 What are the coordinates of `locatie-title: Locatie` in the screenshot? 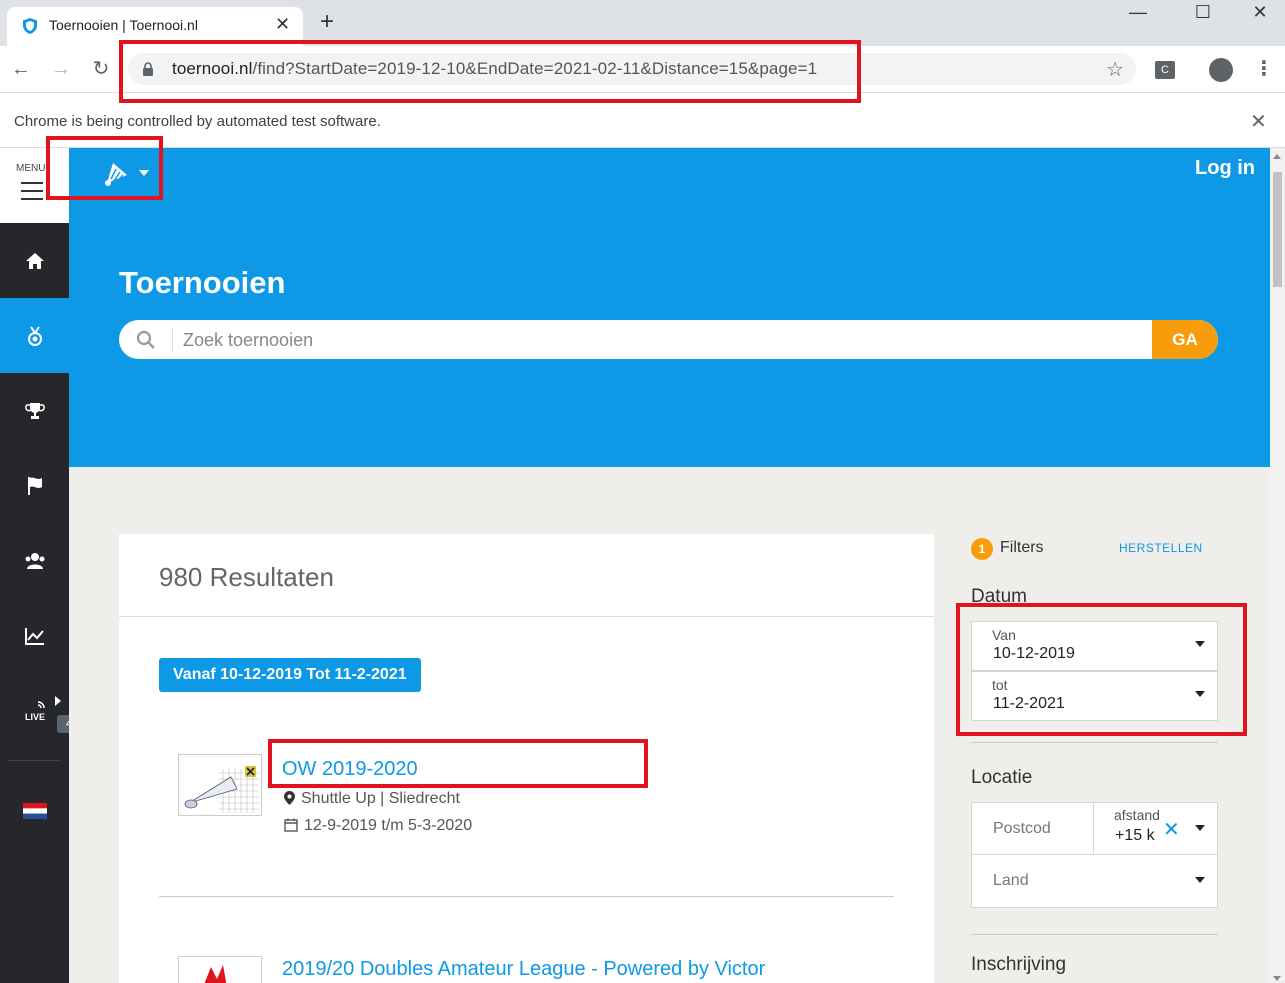 It's located at (1002, 777).